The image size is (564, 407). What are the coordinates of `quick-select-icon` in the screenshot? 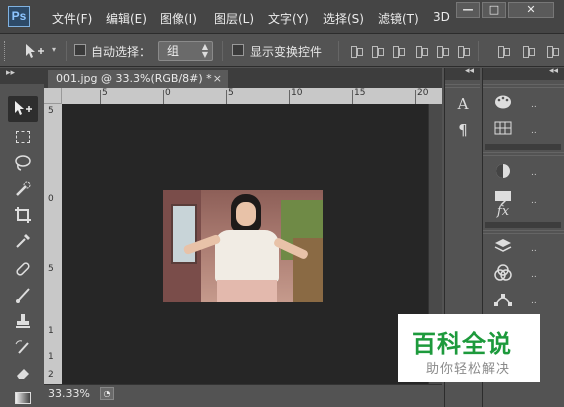 It's located at (23, 188).